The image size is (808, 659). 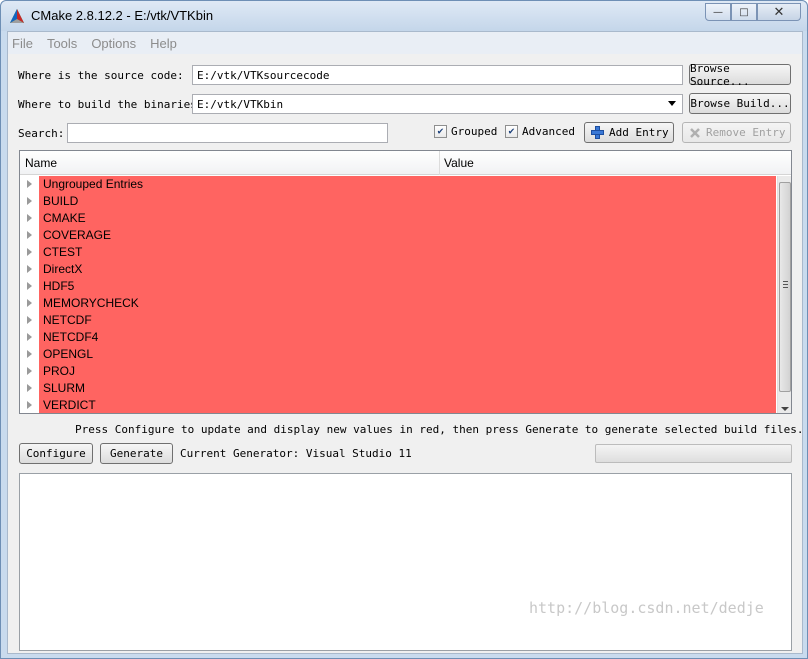 I want to click on advanced-label: Advanced, so click(x=548, y=131).